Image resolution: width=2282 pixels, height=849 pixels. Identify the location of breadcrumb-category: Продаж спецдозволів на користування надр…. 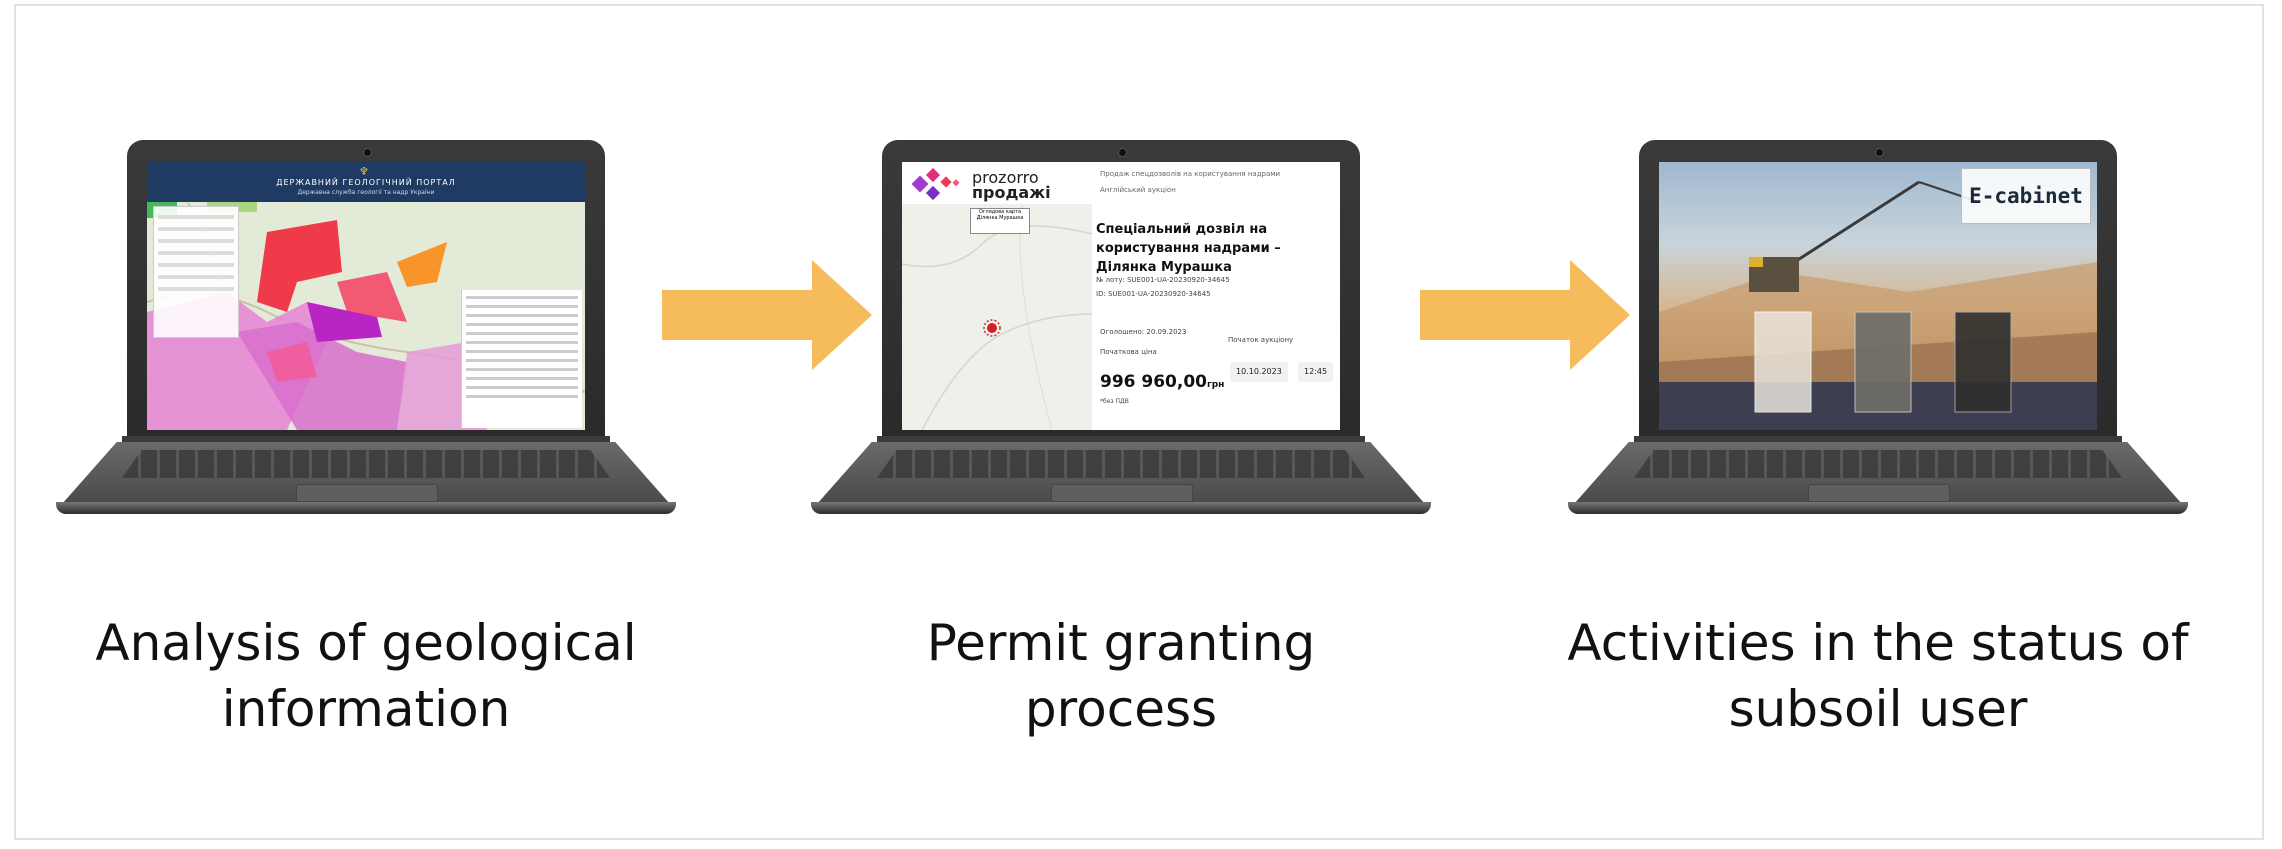
(1190, 174).